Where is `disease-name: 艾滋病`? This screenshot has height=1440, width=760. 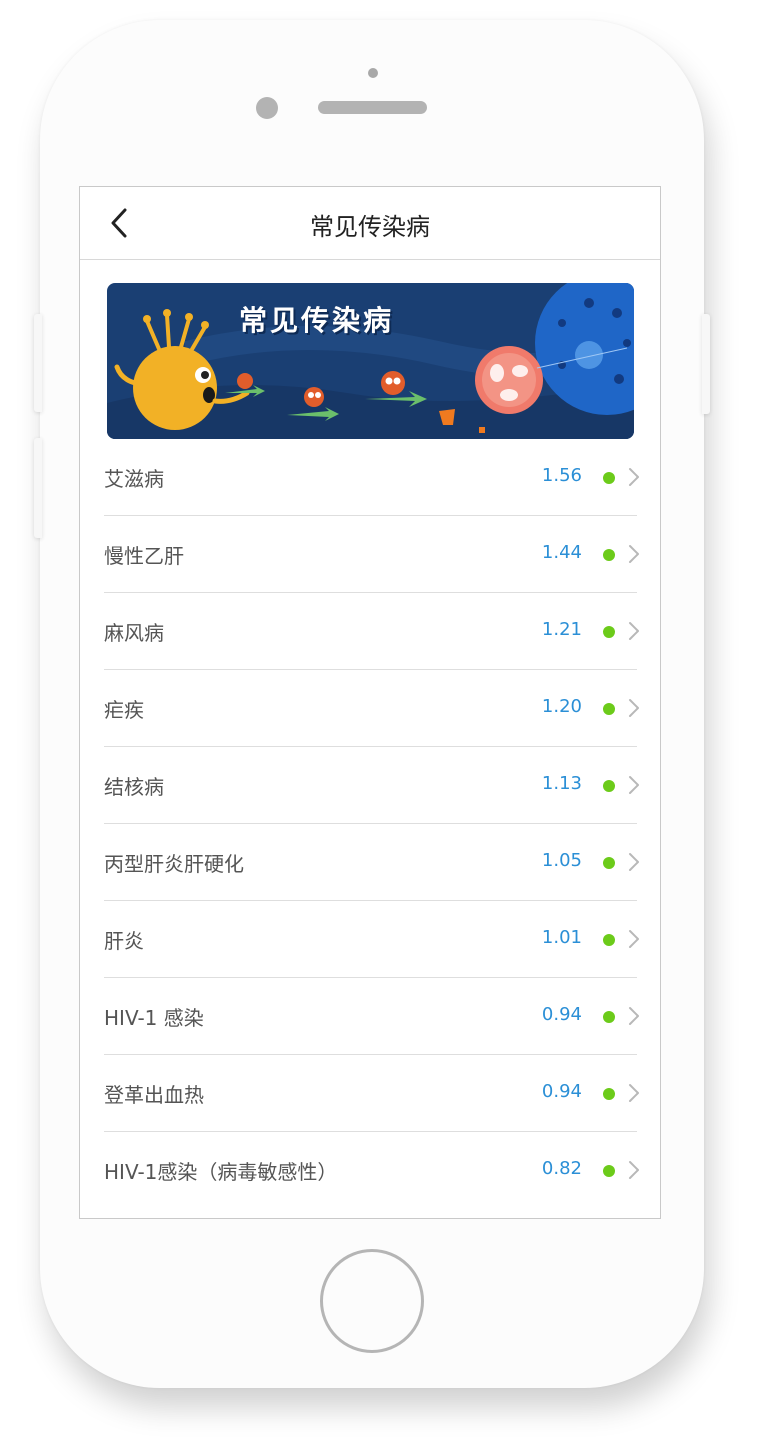
disease-name: 艾滋病 is located at coordinates (134, 479).